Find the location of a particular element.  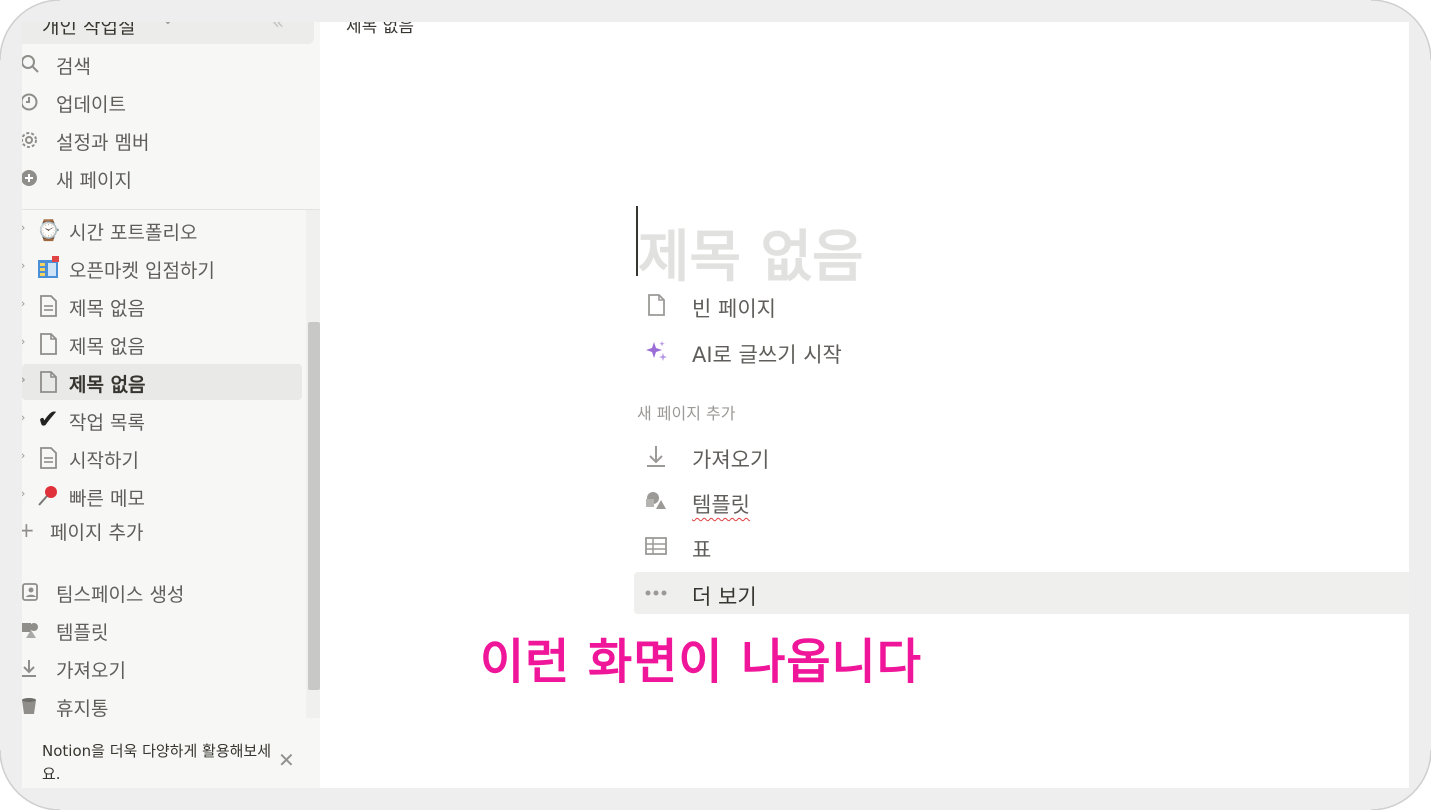

close-icon: ✕ is located at coordinates (286, 760).